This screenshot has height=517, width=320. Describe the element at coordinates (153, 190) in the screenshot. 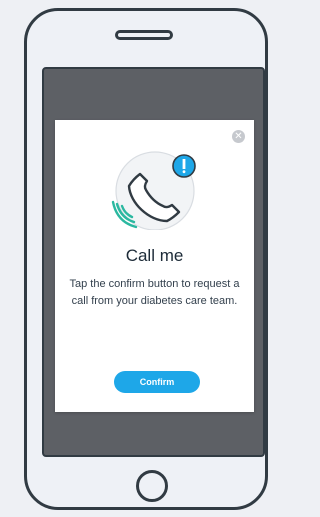

I see `phone-call-icon` at that location.